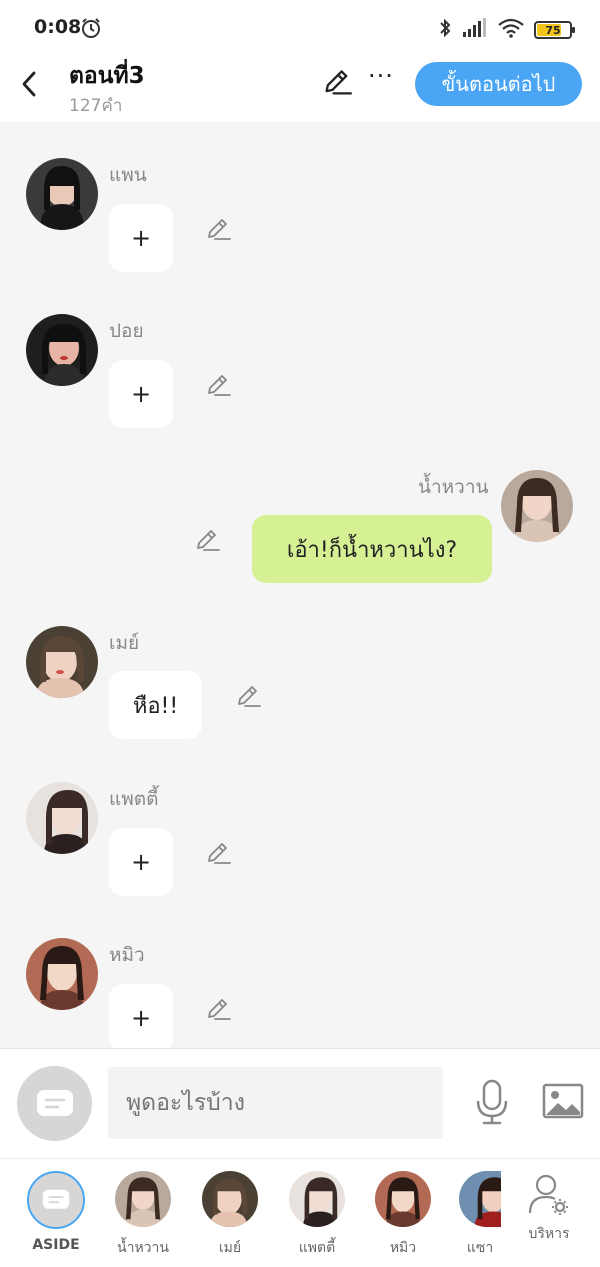 This screenshot has width=600, height=1267. I want to click on aside-avatar, so click(56, 1200).